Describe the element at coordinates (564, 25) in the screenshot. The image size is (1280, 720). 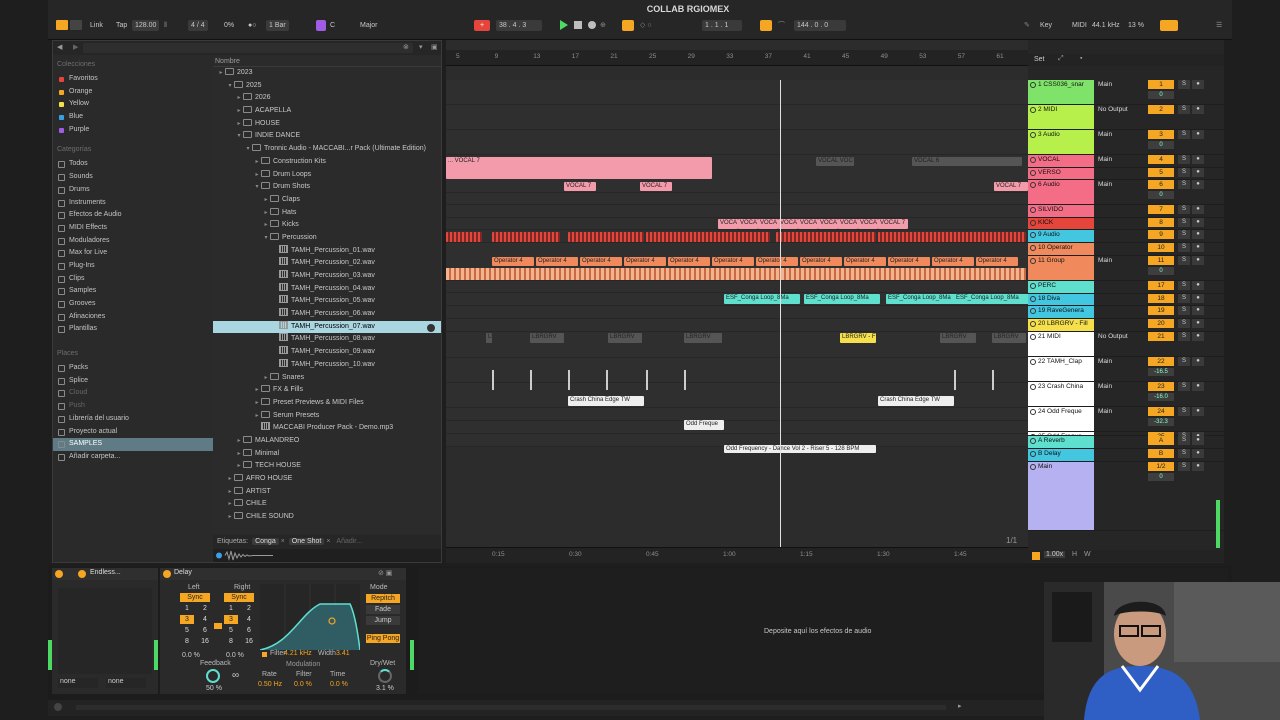
I see `play-icon` at that location.